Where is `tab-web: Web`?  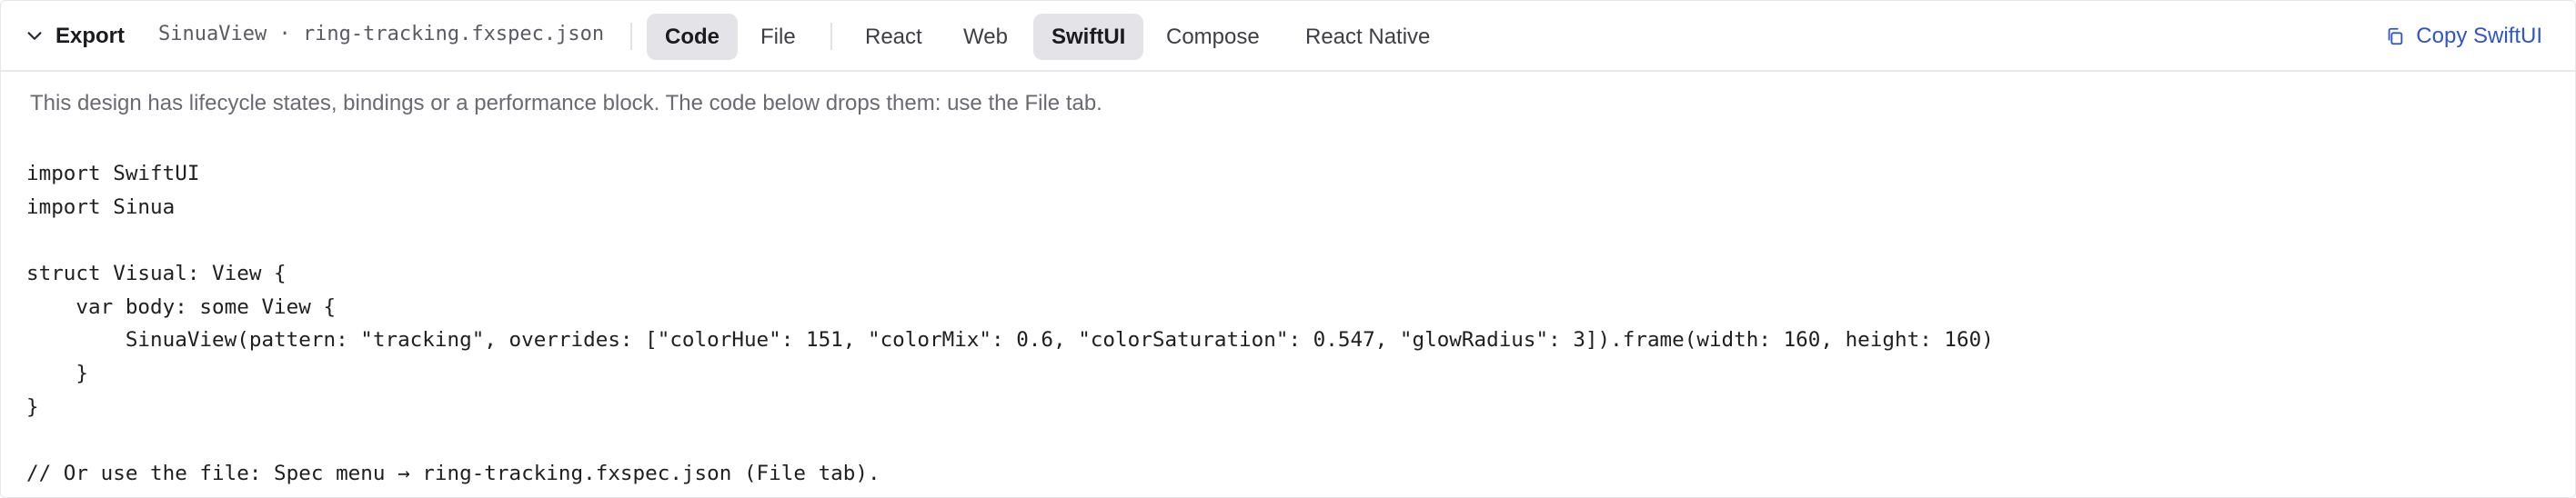
tab-web: Web is located at coordinates (985, 37).